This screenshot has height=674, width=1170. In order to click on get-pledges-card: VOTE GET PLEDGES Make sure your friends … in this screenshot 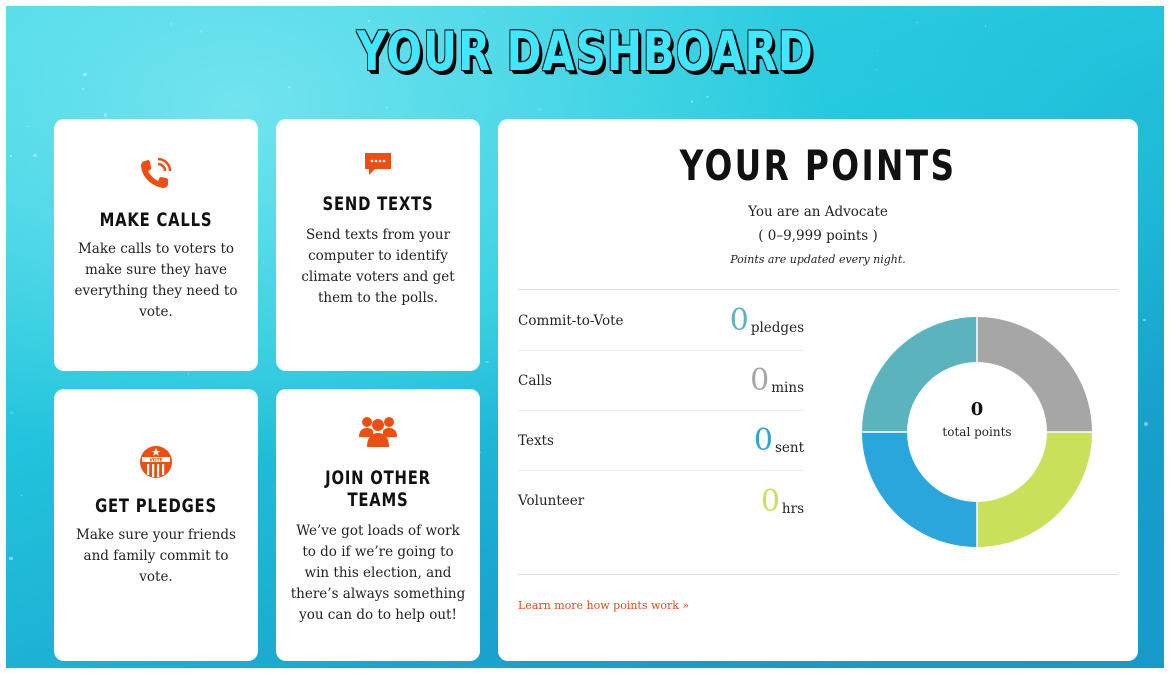, I will do `click(156, 525)`.